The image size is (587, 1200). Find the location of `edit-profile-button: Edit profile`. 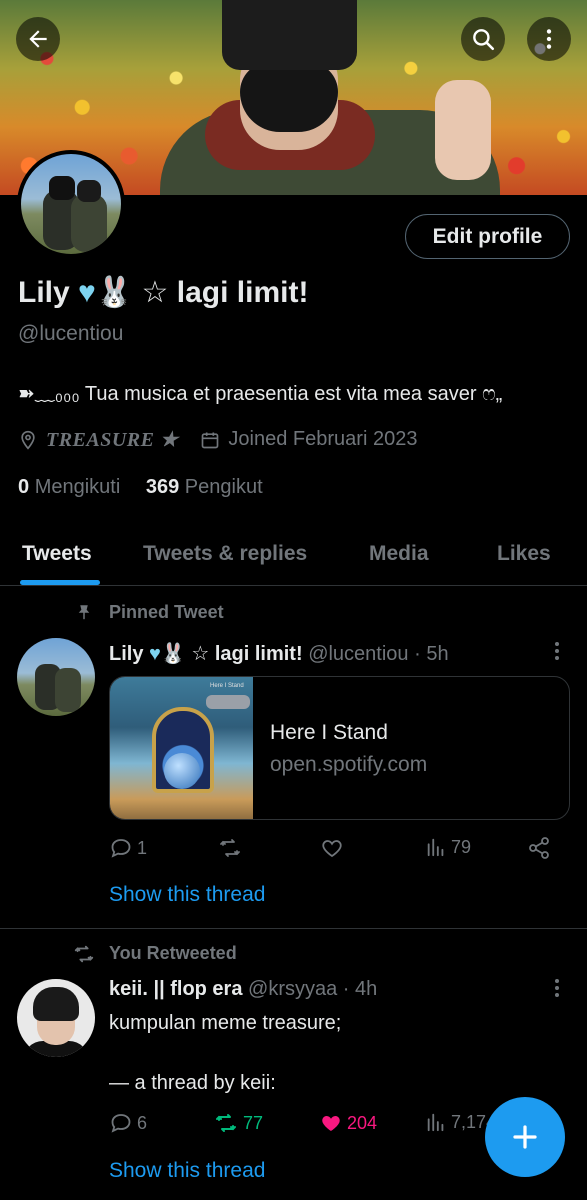

edit-profile-button: Edit profile is located at coordinates (487, 236).